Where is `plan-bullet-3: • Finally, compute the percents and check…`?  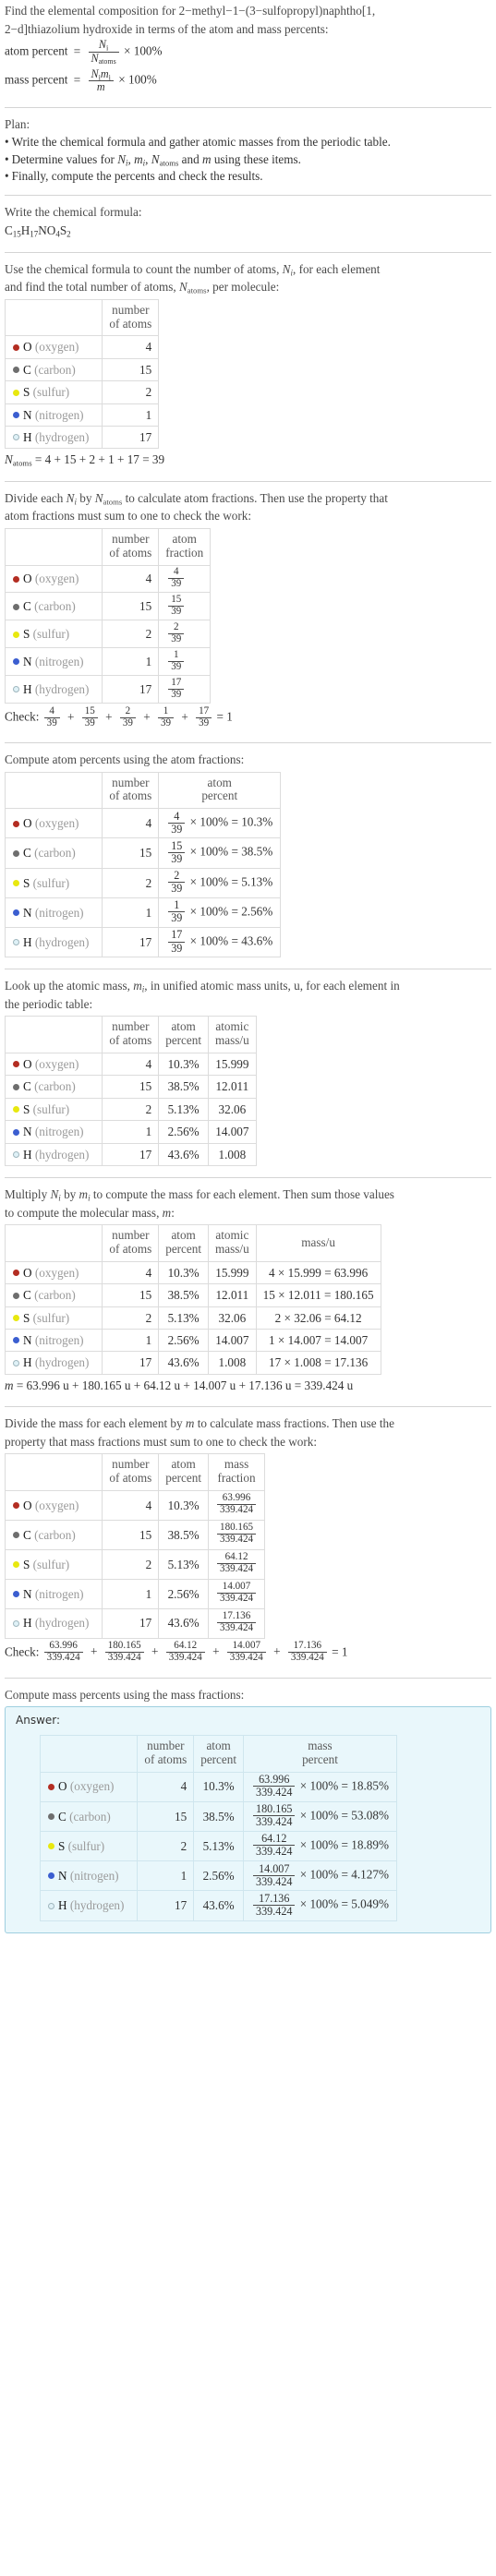 plan-bullet-3: • Finally, compute the percents and check… is located at coordinates (248, 176).